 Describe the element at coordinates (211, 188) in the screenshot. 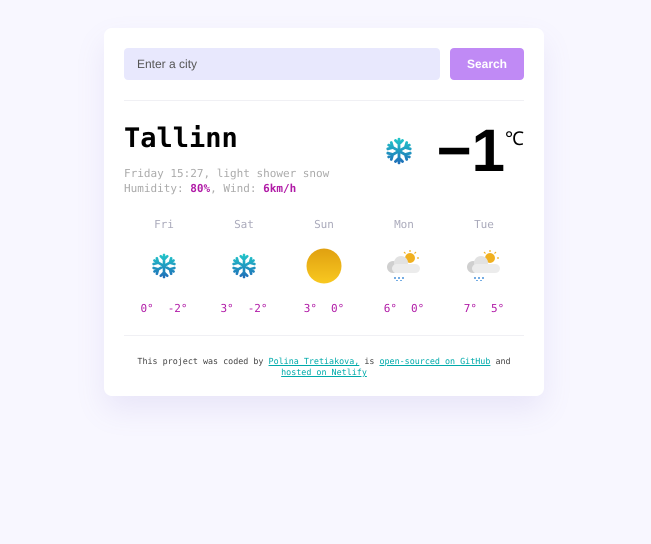

I see `humidity-wind-text: Humidity: 80%, Wind: 6km/h` at that location.